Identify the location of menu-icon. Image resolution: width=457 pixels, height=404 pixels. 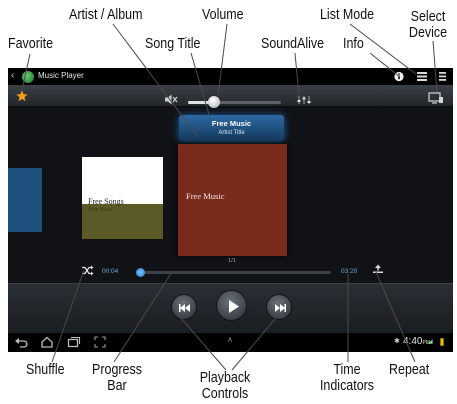
(442, 76).